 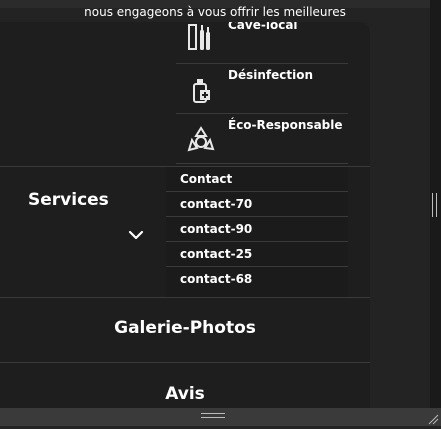 I want to click on contact-item: contact-90, so click(x=257, y=229).